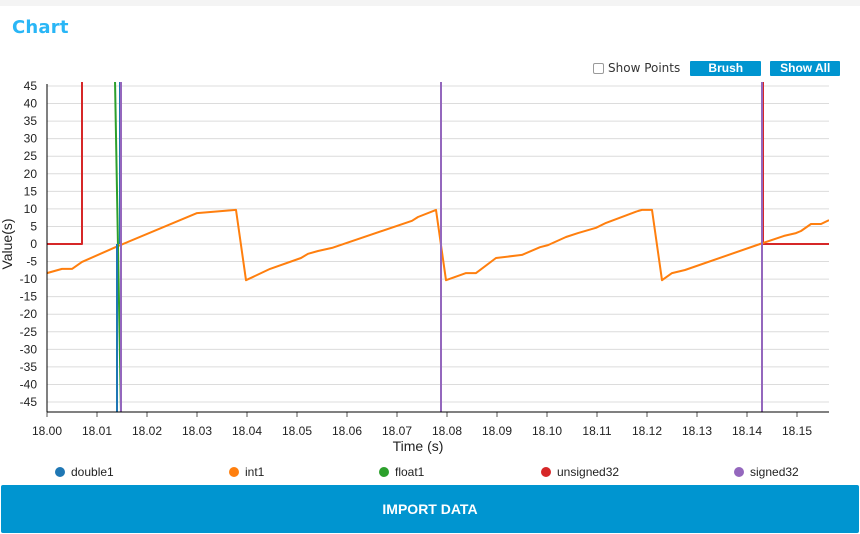 This screenshot has width=860, height=534. What do you see at coordinates (31, 139) in the screenshot?
I see `y-tick-label: 30` at bounding box center [31, 139].